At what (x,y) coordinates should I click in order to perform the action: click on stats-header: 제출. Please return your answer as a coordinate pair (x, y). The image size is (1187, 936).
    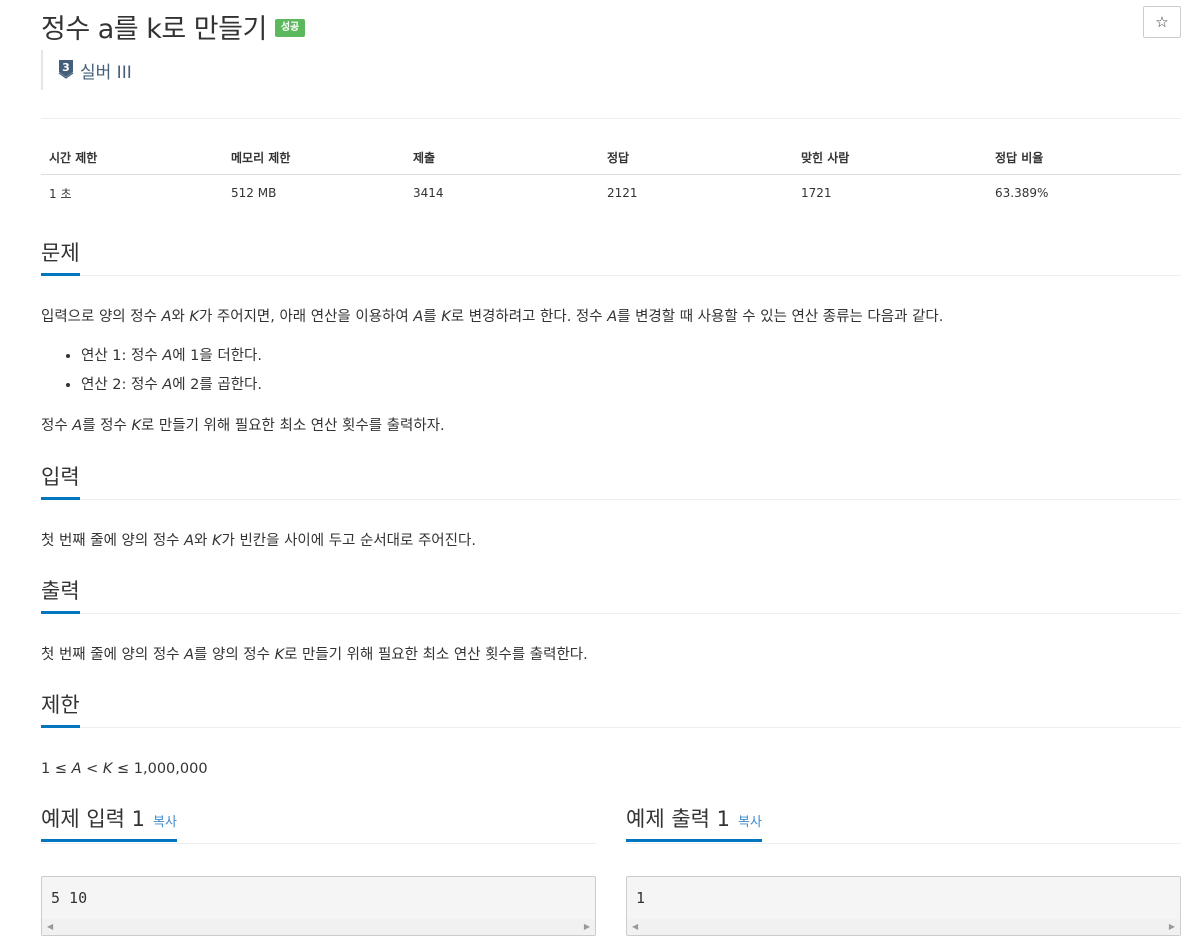
    Looking at the image, I should click on (502, 157).